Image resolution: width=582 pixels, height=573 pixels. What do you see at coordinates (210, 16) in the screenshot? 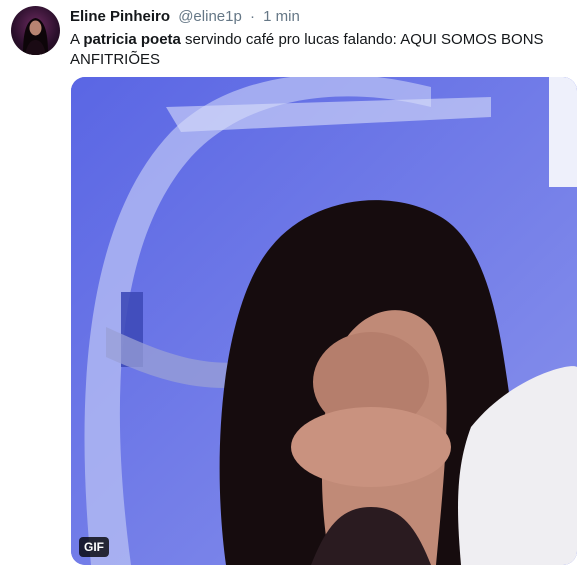
I see `author-handle: @eline1p` at bounding box center [210, 16].